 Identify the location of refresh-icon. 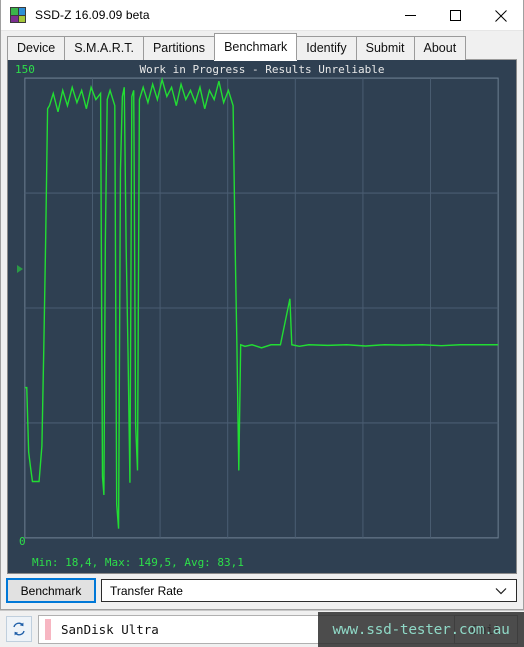
(19, 629).